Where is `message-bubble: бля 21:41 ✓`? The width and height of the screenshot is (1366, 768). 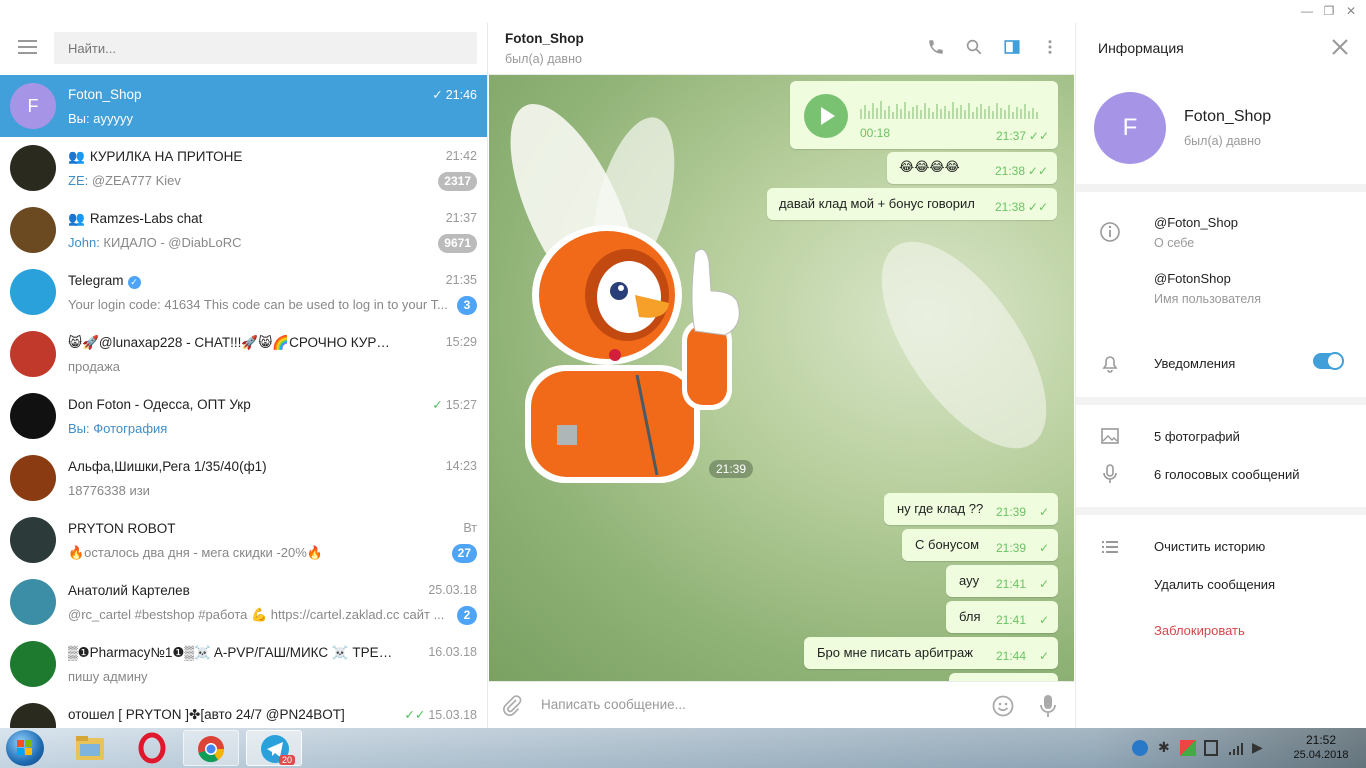 message-bubble: бля 21:41 ✓ is located at coordinates (1002, 617).